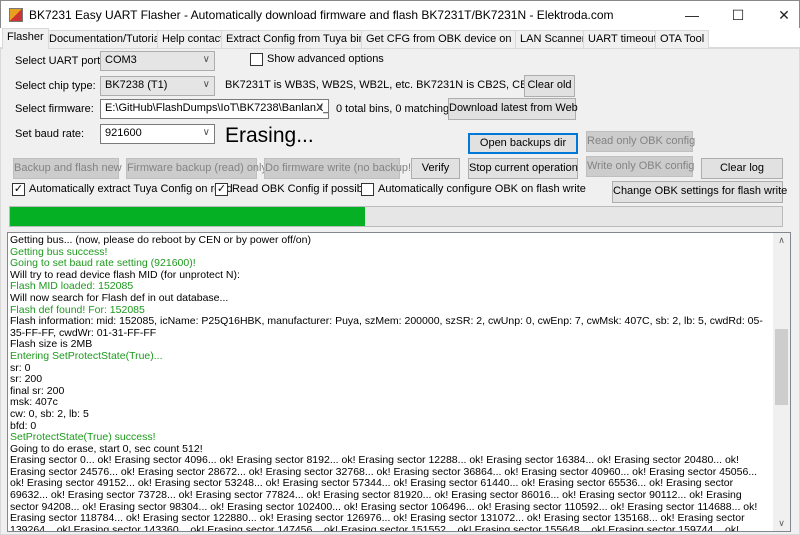 Image resolution: width=800 pixels, height=535 pixels. Describe the element at coordinates (339, 168) in the screenshot. I see `firmware-write-button: Do firmware write (no backup!)` at that location.